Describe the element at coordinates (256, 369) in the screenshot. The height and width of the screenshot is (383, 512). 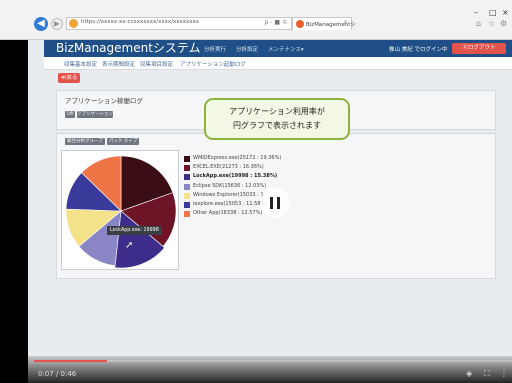
I see `video-controls: 0:07 / 0:46 ◈ ⛶ ⋮` at that location.